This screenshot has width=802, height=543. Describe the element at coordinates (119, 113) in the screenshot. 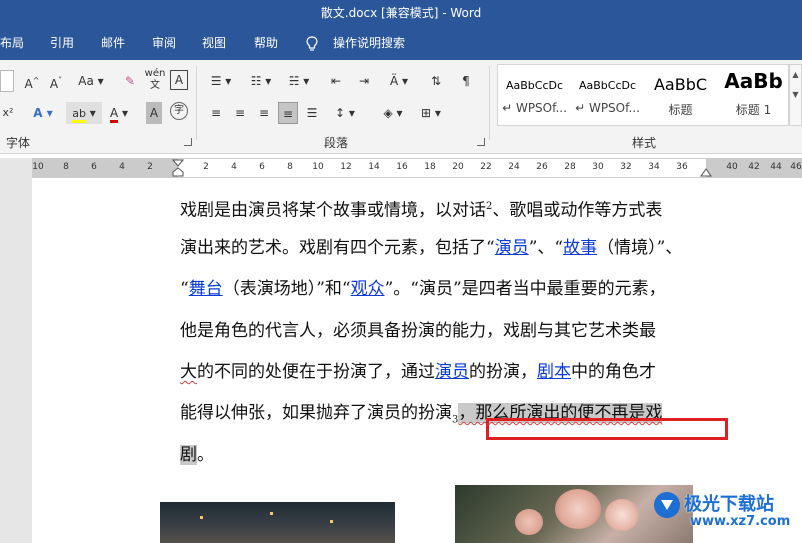

I see `font-color-button: A ▾` at that location.